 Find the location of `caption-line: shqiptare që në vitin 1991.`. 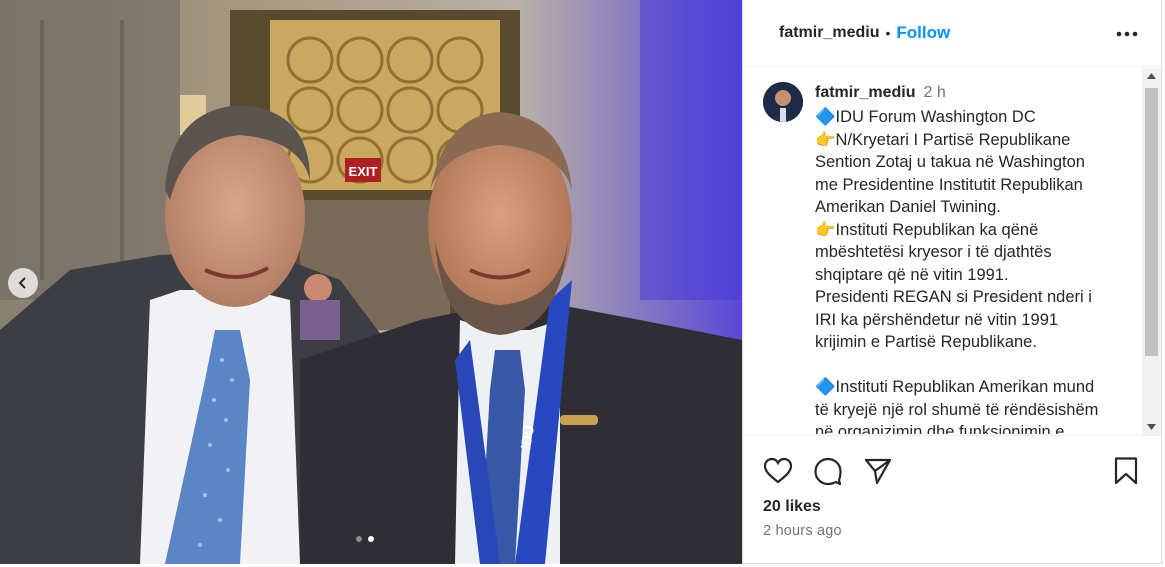

caption-line: shqiptare që në vitin 1991. is located at coordinates (912, 274).